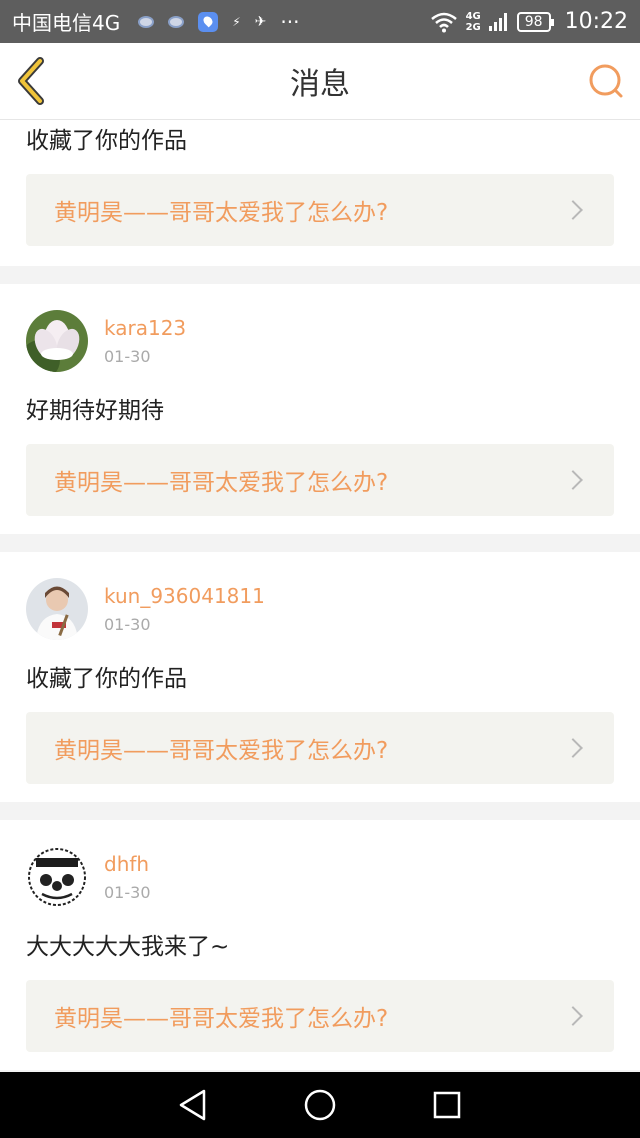  I want to click on signal-icon, so click(497, 21).